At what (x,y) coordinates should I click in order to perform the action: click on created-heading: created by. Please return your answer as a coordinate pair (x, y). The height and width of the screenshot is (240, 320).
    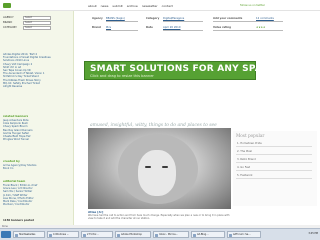
    Looking at the image, I should click on (11, 161).